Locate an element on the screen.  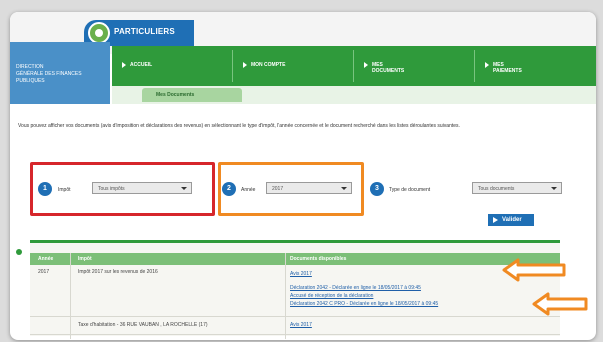
row-tax: Impôt 2017 sur les revenus de 2016 is located at coordinates (118, 272).